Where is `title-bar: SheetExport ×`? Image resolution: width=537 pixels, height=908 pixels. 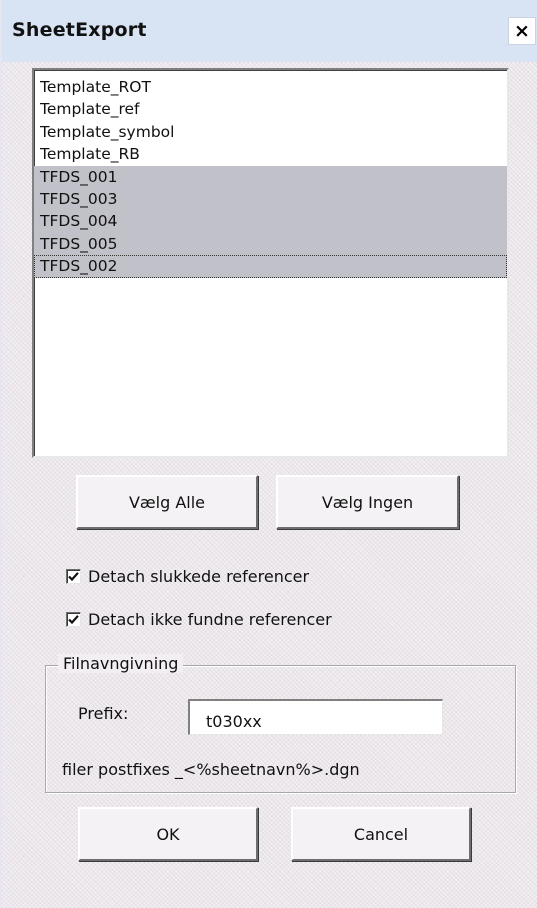
title-bar: SheetExport × is located at coordinates (269, 31).